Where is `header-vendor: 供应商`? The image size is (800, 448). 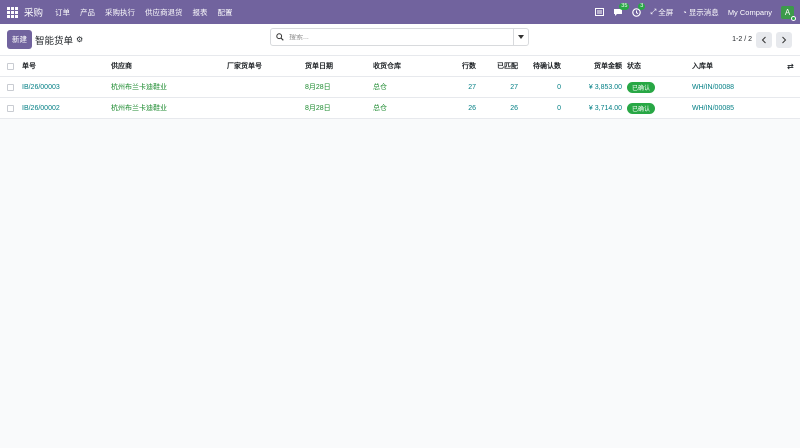
header-vendor: 供应商 is located at coordinates (121, 66).